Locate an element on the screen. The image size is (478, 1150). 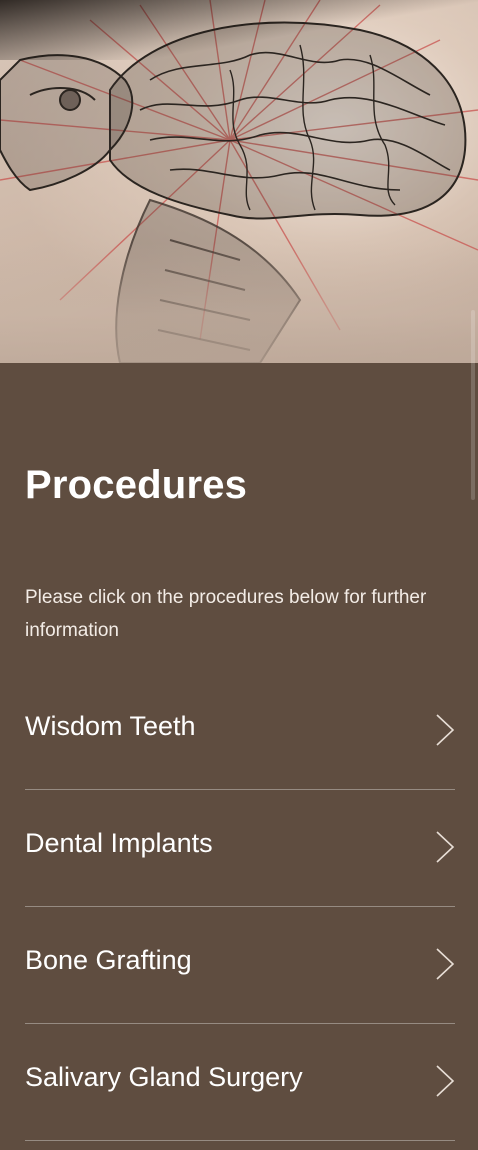
procedure-item-bone-grafting: Bone Grafting is located at coordinates (240, 965).